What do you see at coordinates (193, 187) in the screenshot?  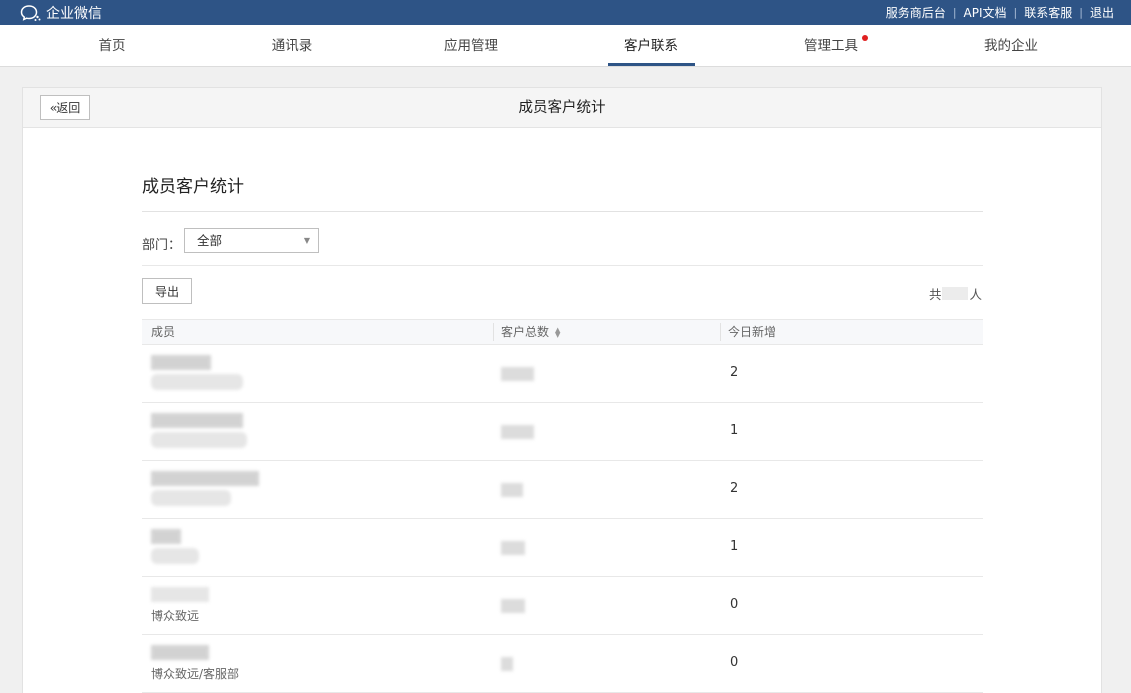 I see `section-title: 成员客户统计` at bounding box center [193, 187].